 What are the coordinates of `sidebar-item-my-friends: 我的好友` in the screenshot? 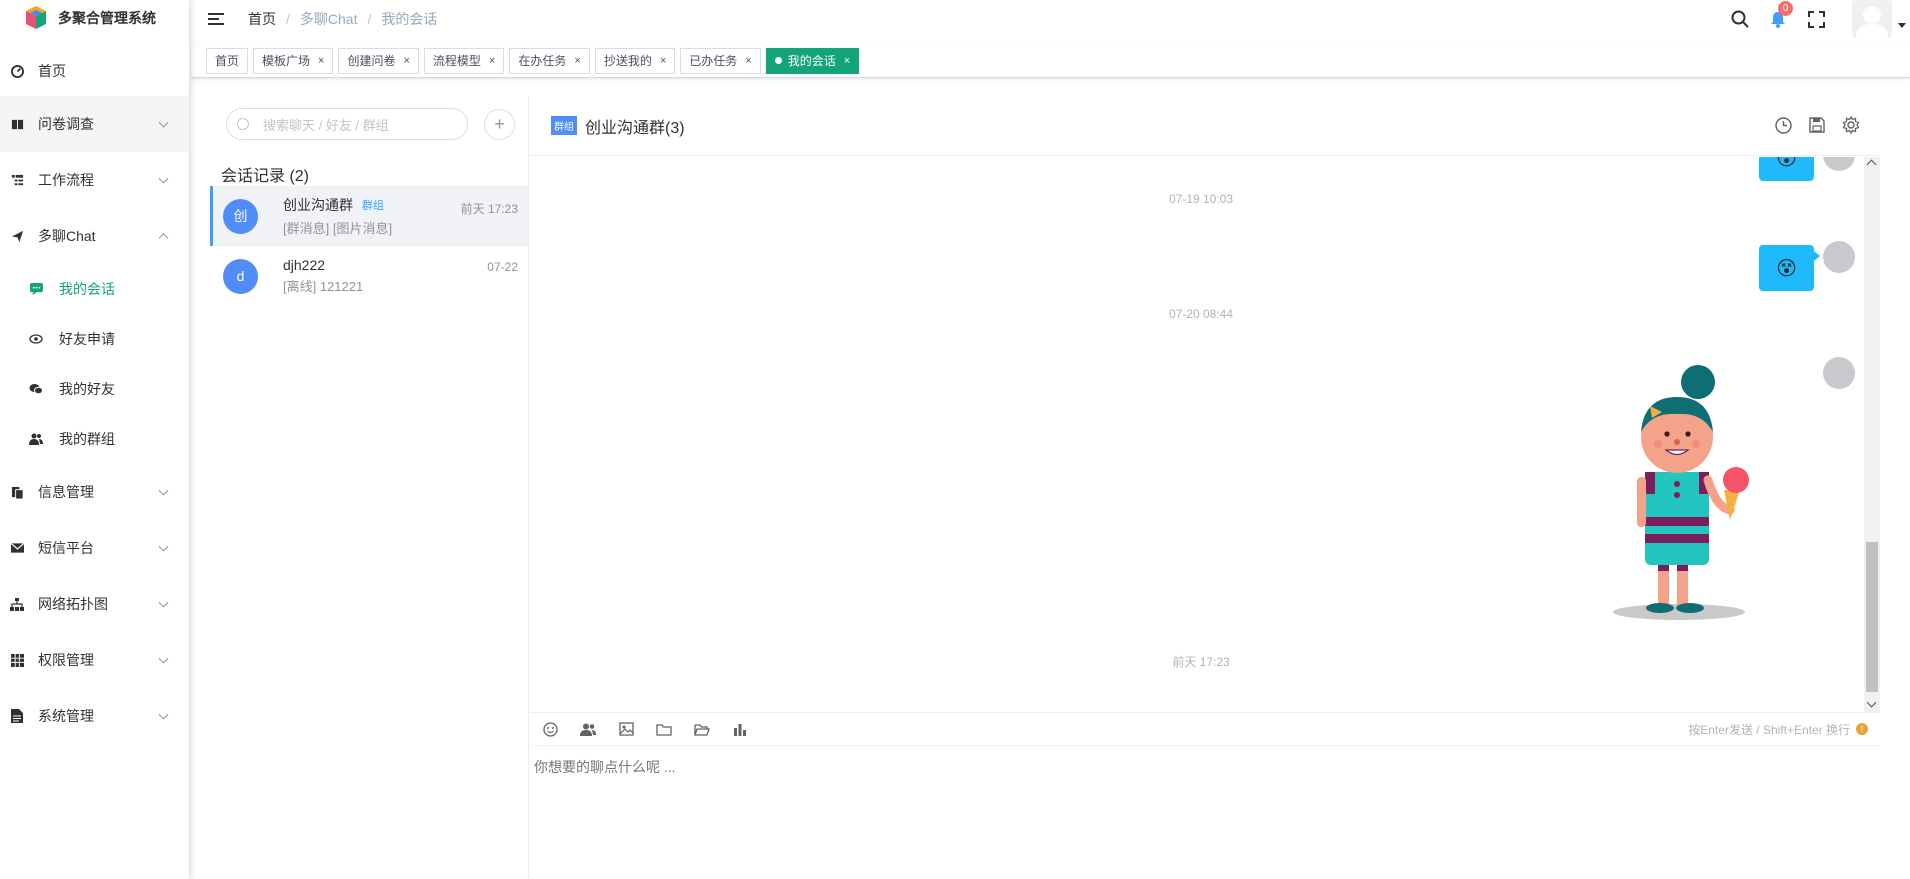 It's located at (94, 389).